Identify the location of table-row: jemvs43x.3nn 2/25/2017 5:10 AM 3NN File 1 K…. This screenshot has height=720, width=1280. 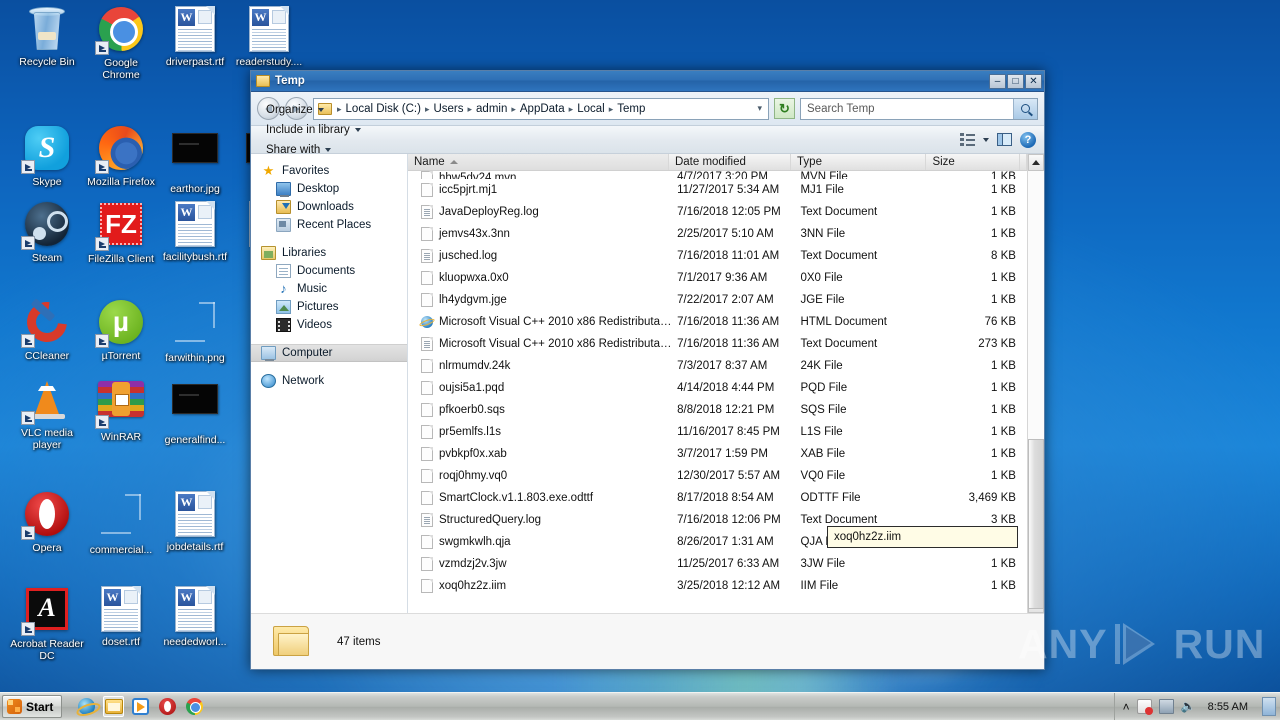
(717, 234).